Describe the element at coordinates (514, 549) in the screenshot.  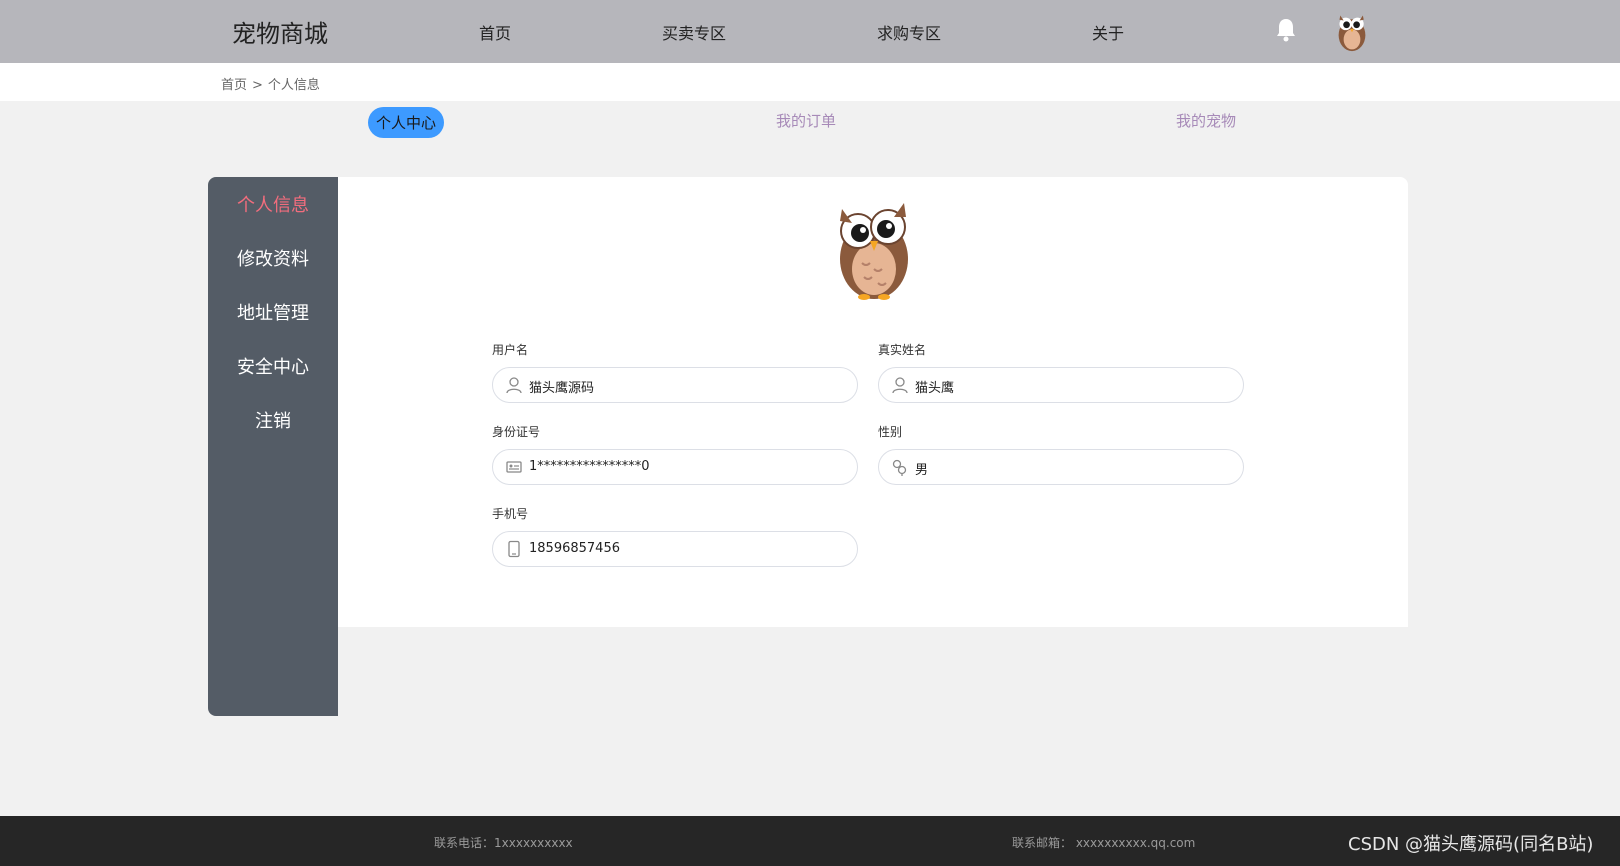
I see `phone-icon` at that location.